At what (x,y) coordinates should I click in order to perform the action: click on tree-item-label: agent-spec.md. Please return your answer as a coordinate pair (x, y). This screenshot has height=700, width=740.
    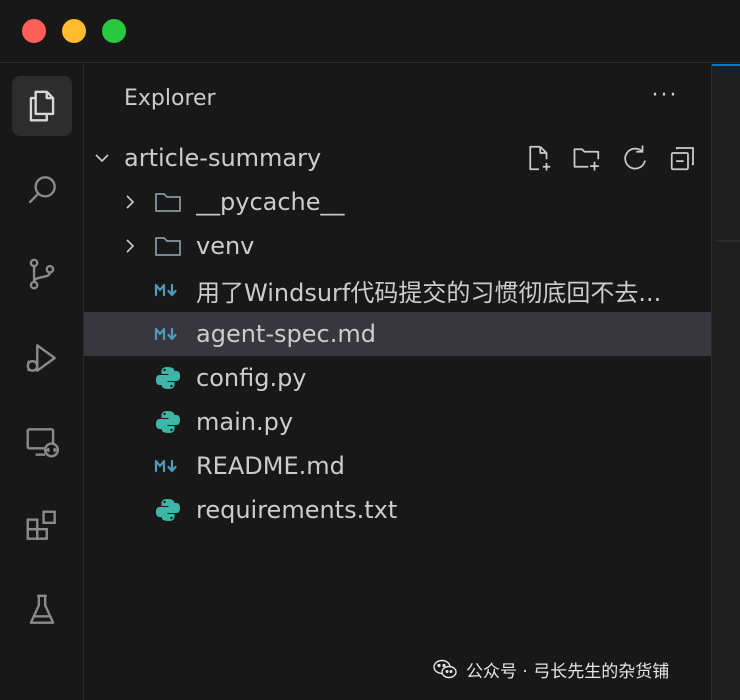
    Looking at the image, I should click on (286, 334).